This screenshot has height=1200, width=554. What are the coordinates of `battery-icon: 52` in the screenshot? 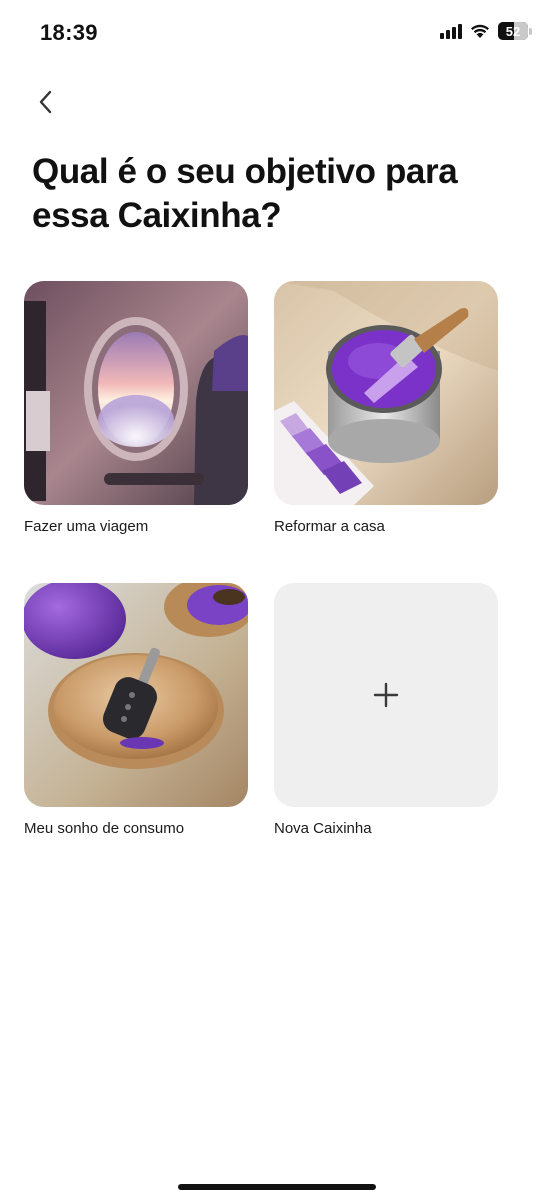 It's located at (515, 31).